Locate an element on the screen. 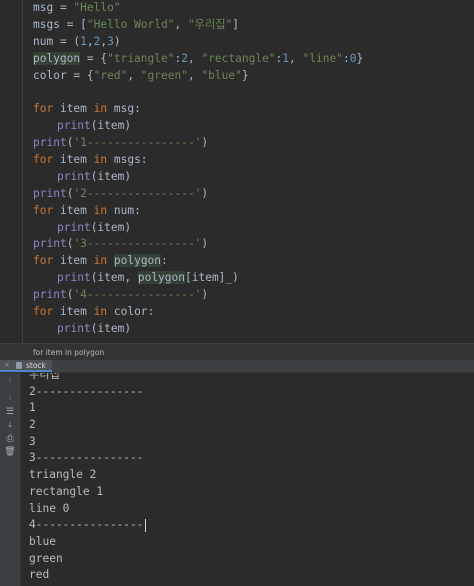 Image resolution: width=474 pixels, height=586 pixels. console-line: 1 is located at coordinates (87, 408).